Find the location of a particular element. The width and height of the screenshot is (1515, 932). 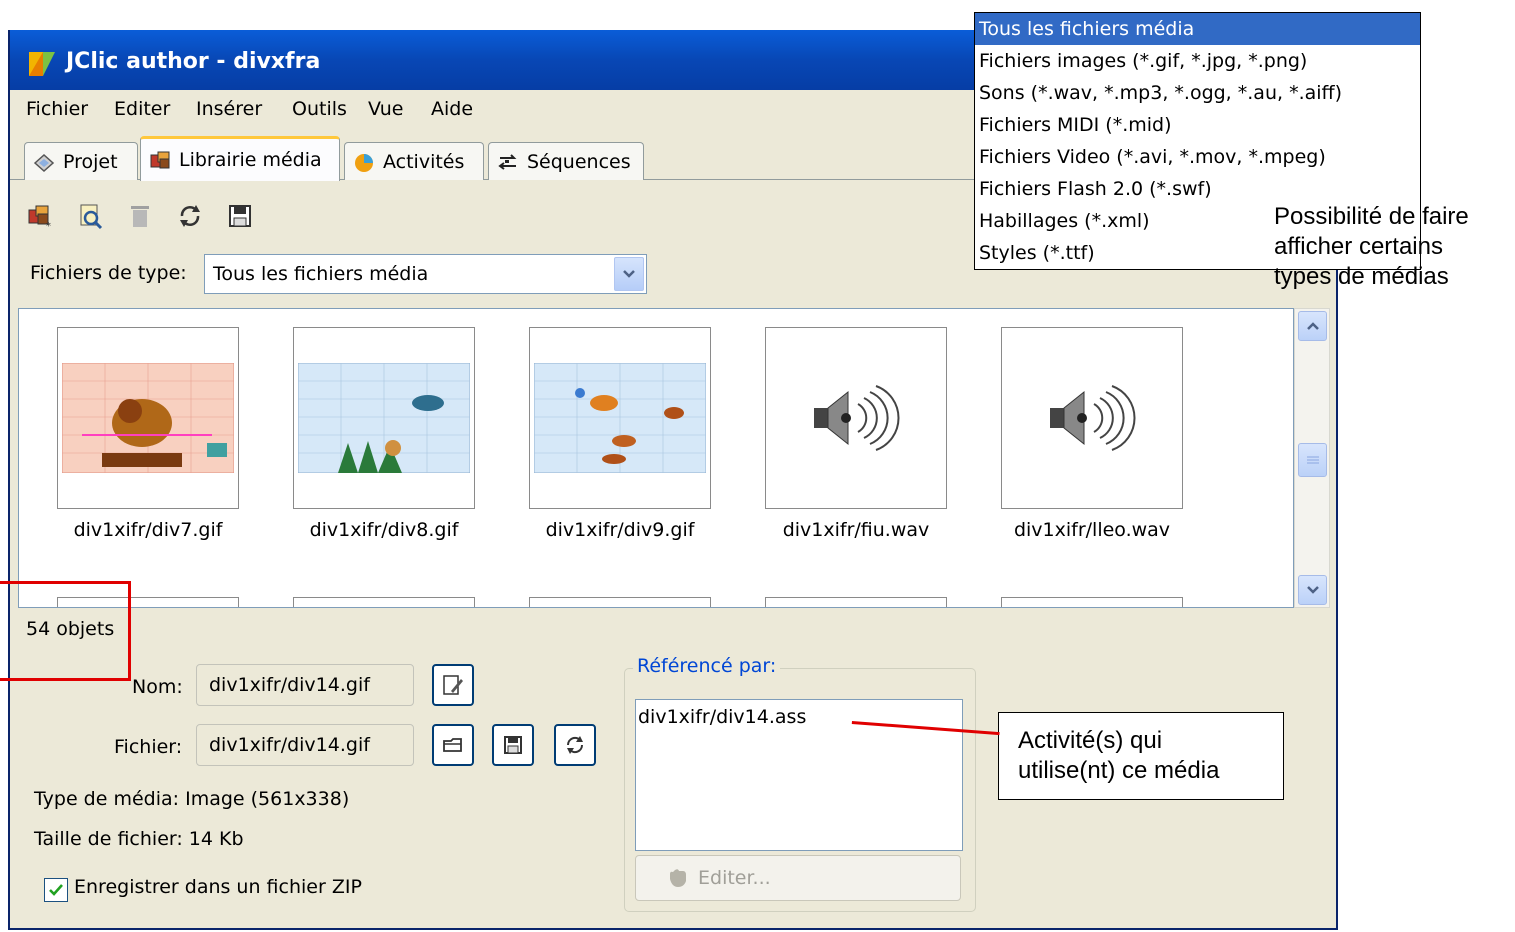

referenced-by-list: div1xifr/div14.ass is located at coordinates (799, 775).